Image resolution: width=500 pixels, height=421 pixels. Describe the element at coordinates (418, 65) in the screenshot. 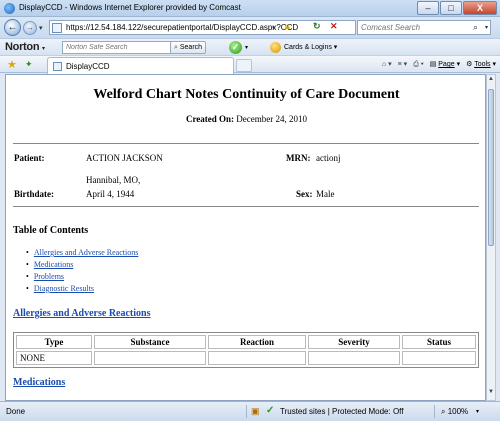

I see `print-icon: ⎙ ▾` at that location.